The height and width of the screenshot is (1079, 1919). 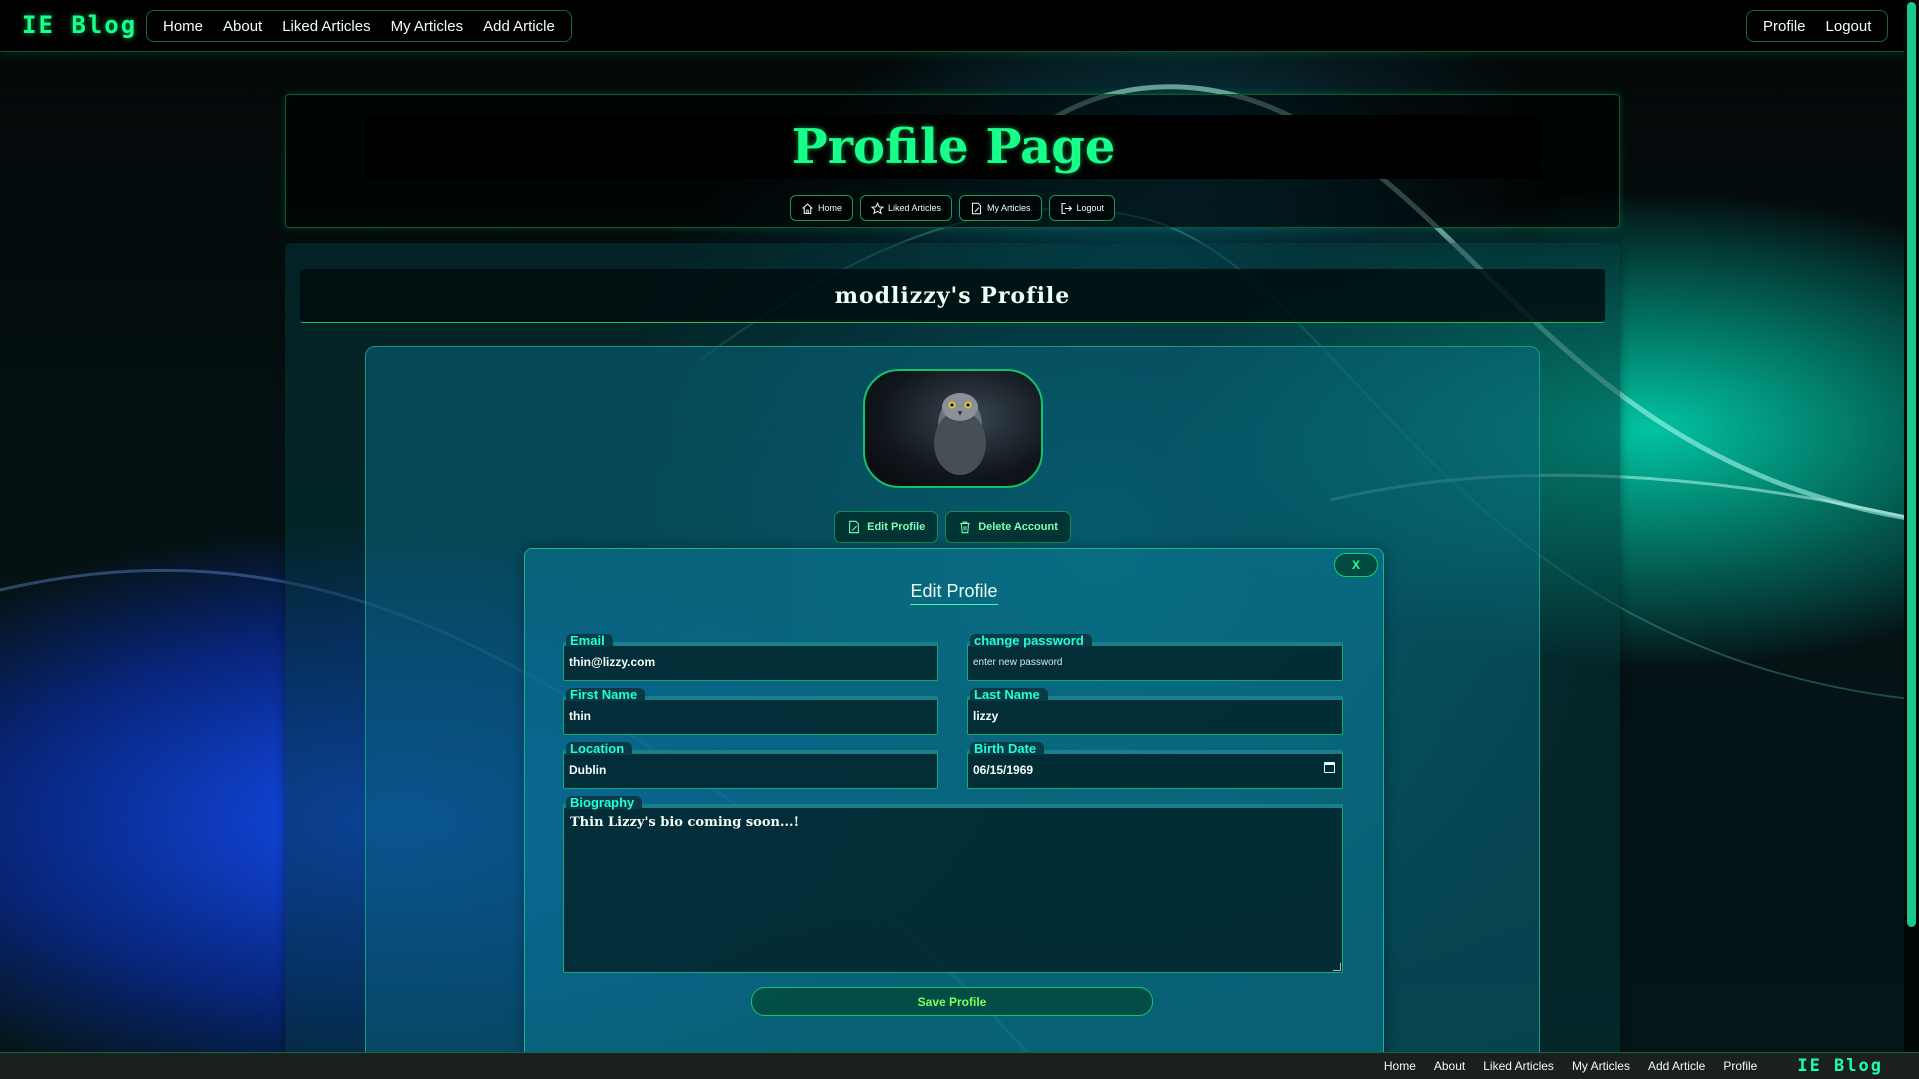 What do you see at coordinates (750, 711) in the screenshot?
I see `first-name-field: First Name thin` at bounding box center [750, 711].